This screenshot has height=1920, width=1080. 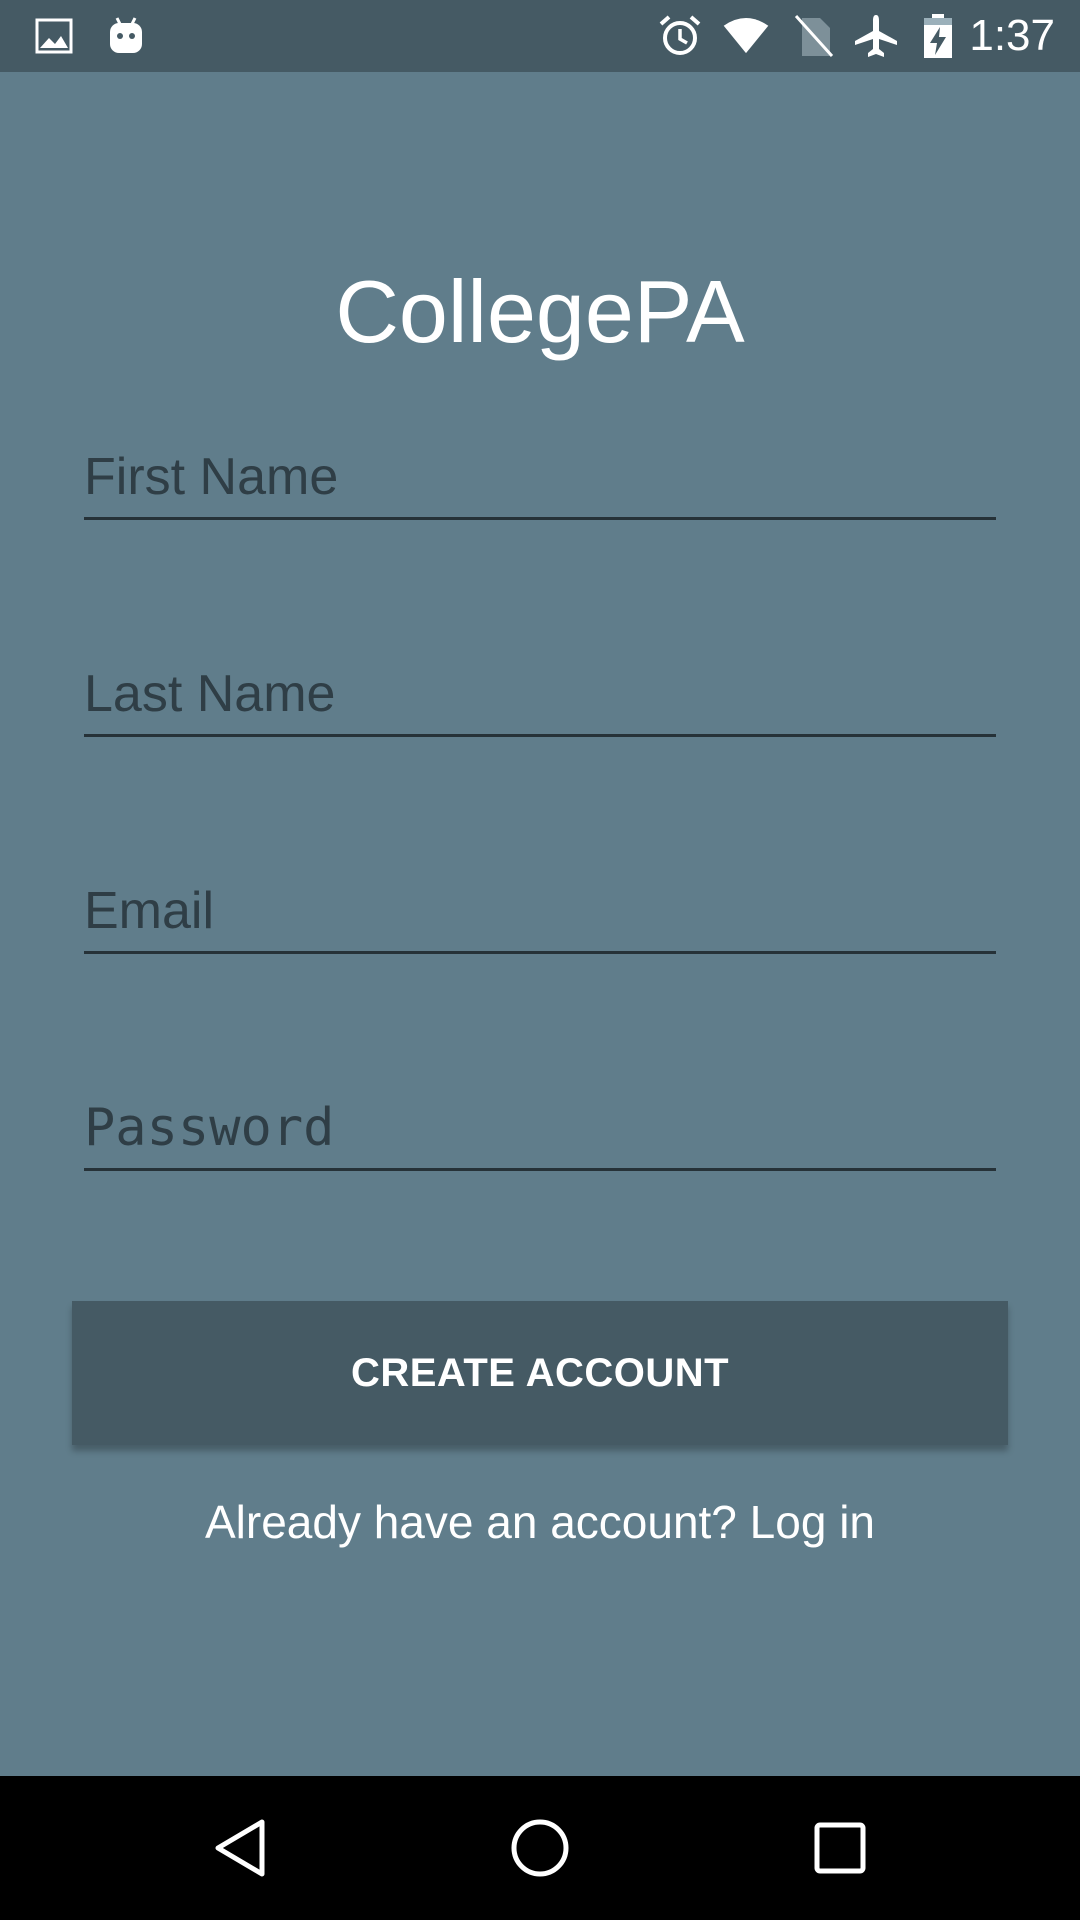 I want to click on password-input, so click(x=540, y=1128).